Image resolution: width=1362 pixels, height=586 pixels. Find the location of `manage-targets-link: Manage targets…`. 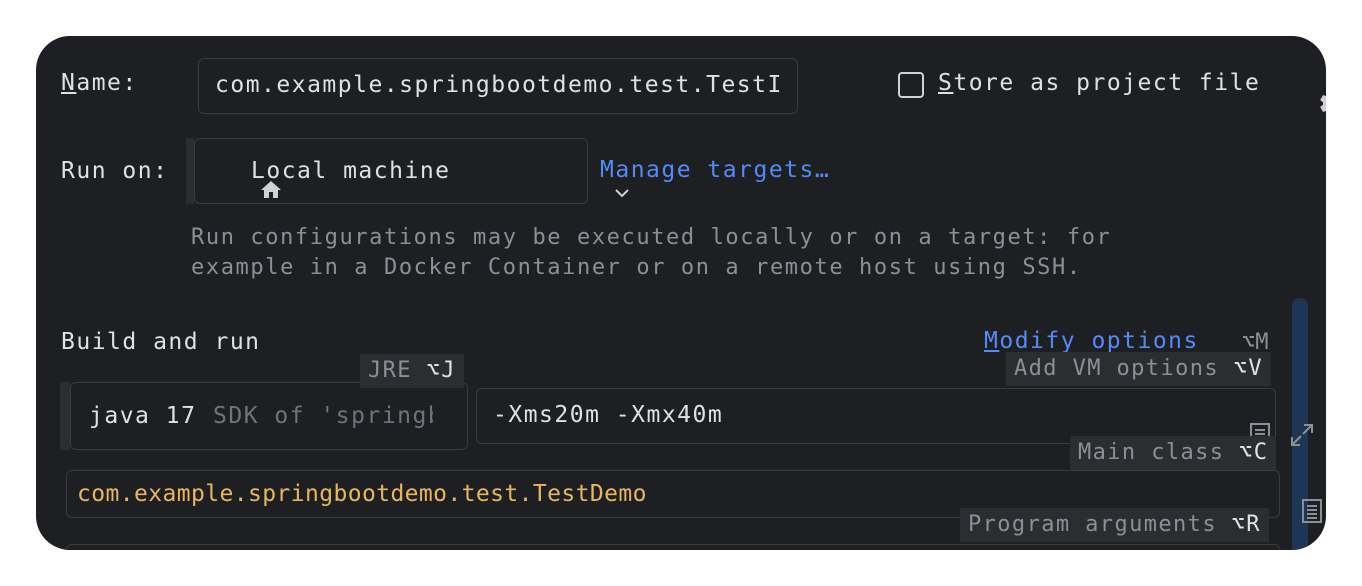

manage-targets-link: Manage targets… is located at coordinates (715, 170).